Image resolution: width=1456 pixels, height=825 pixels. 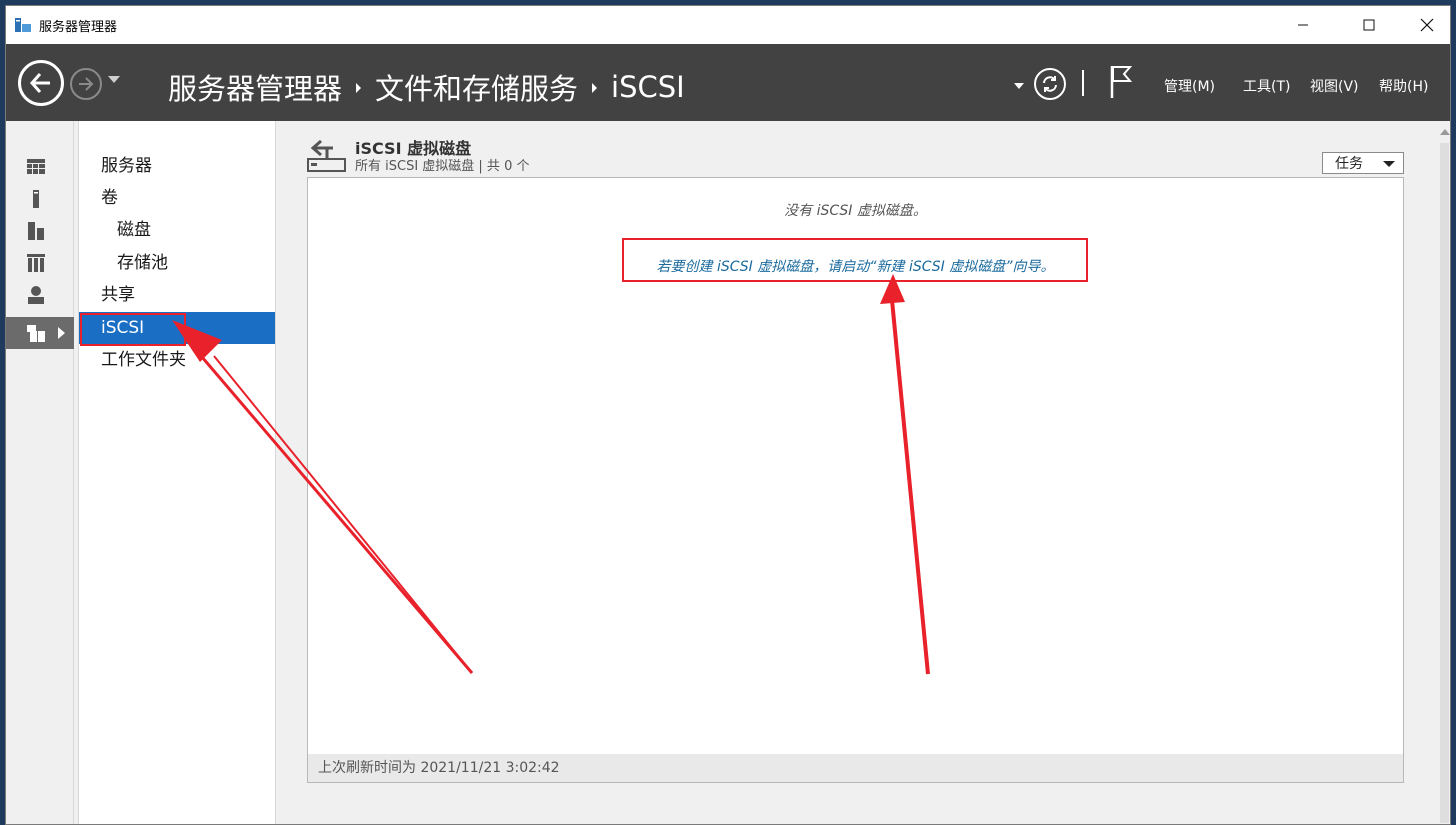 I want to click on refresh-icon, so click(x=1050, y=84).